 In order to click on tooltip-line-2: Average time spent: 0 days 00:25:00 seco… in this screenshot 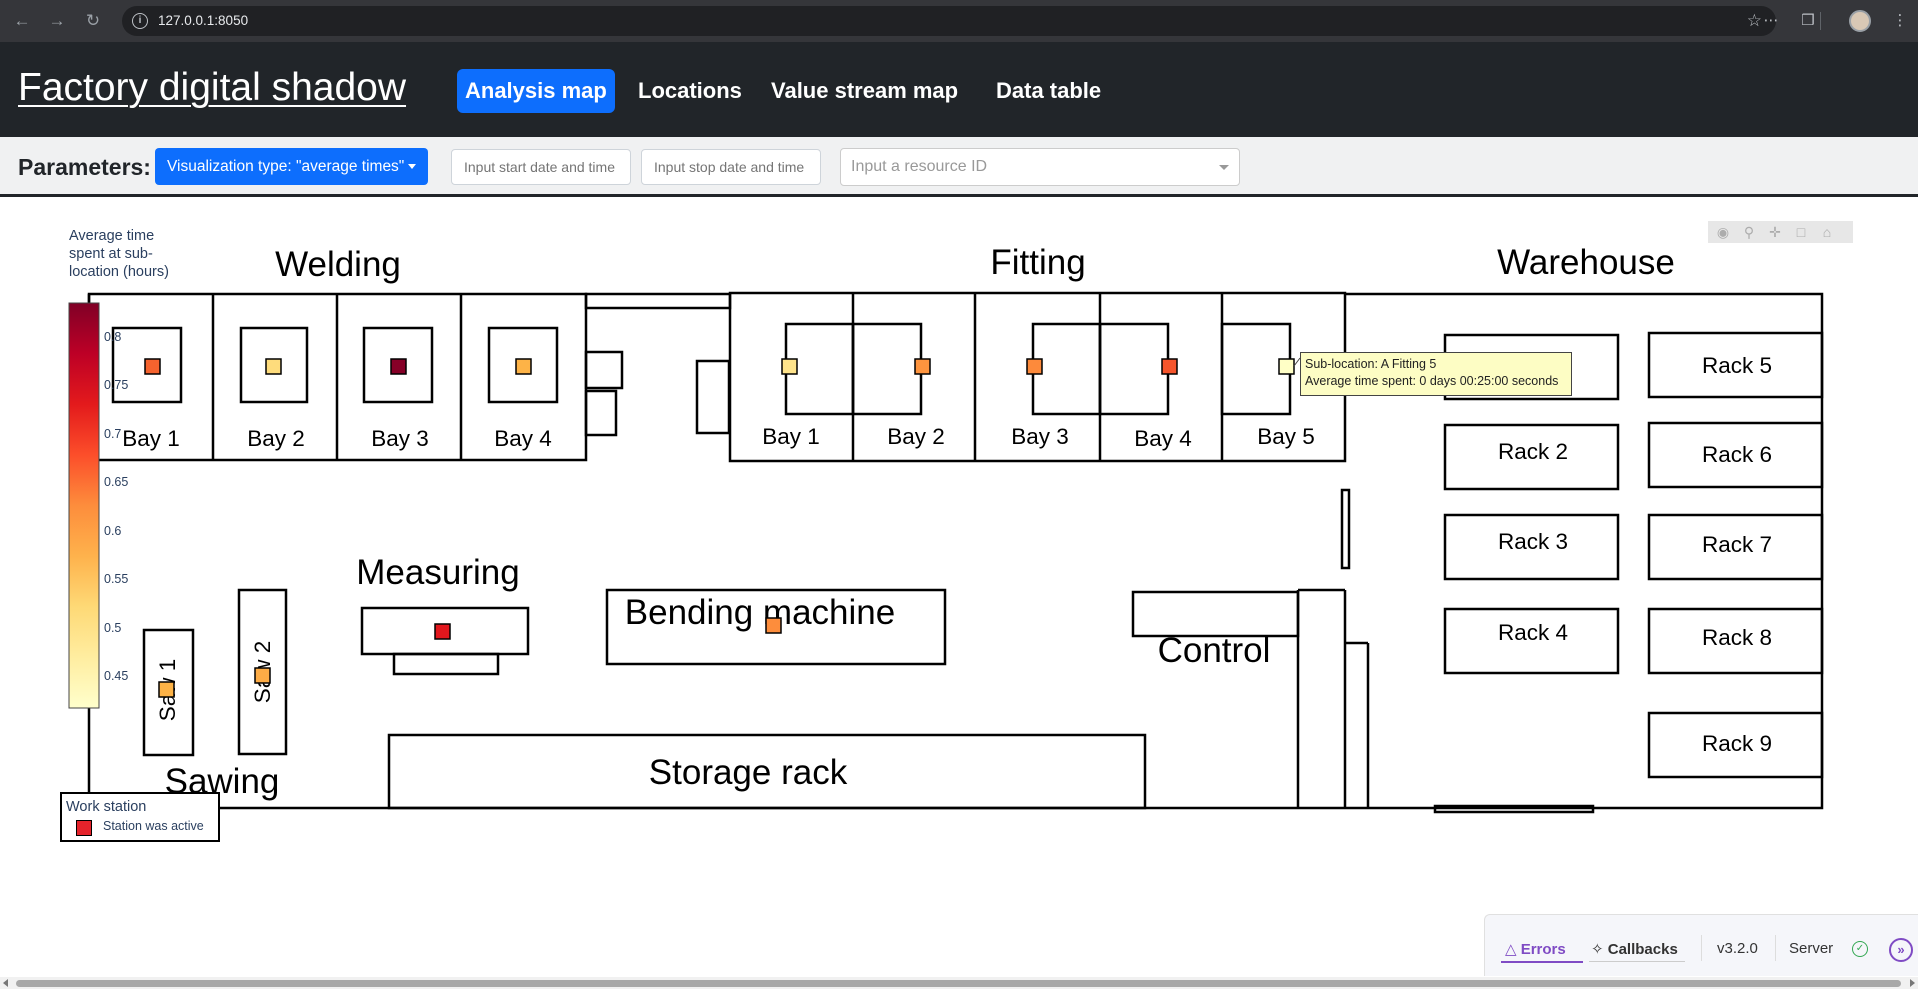, I will do `click(1432, 381)`.